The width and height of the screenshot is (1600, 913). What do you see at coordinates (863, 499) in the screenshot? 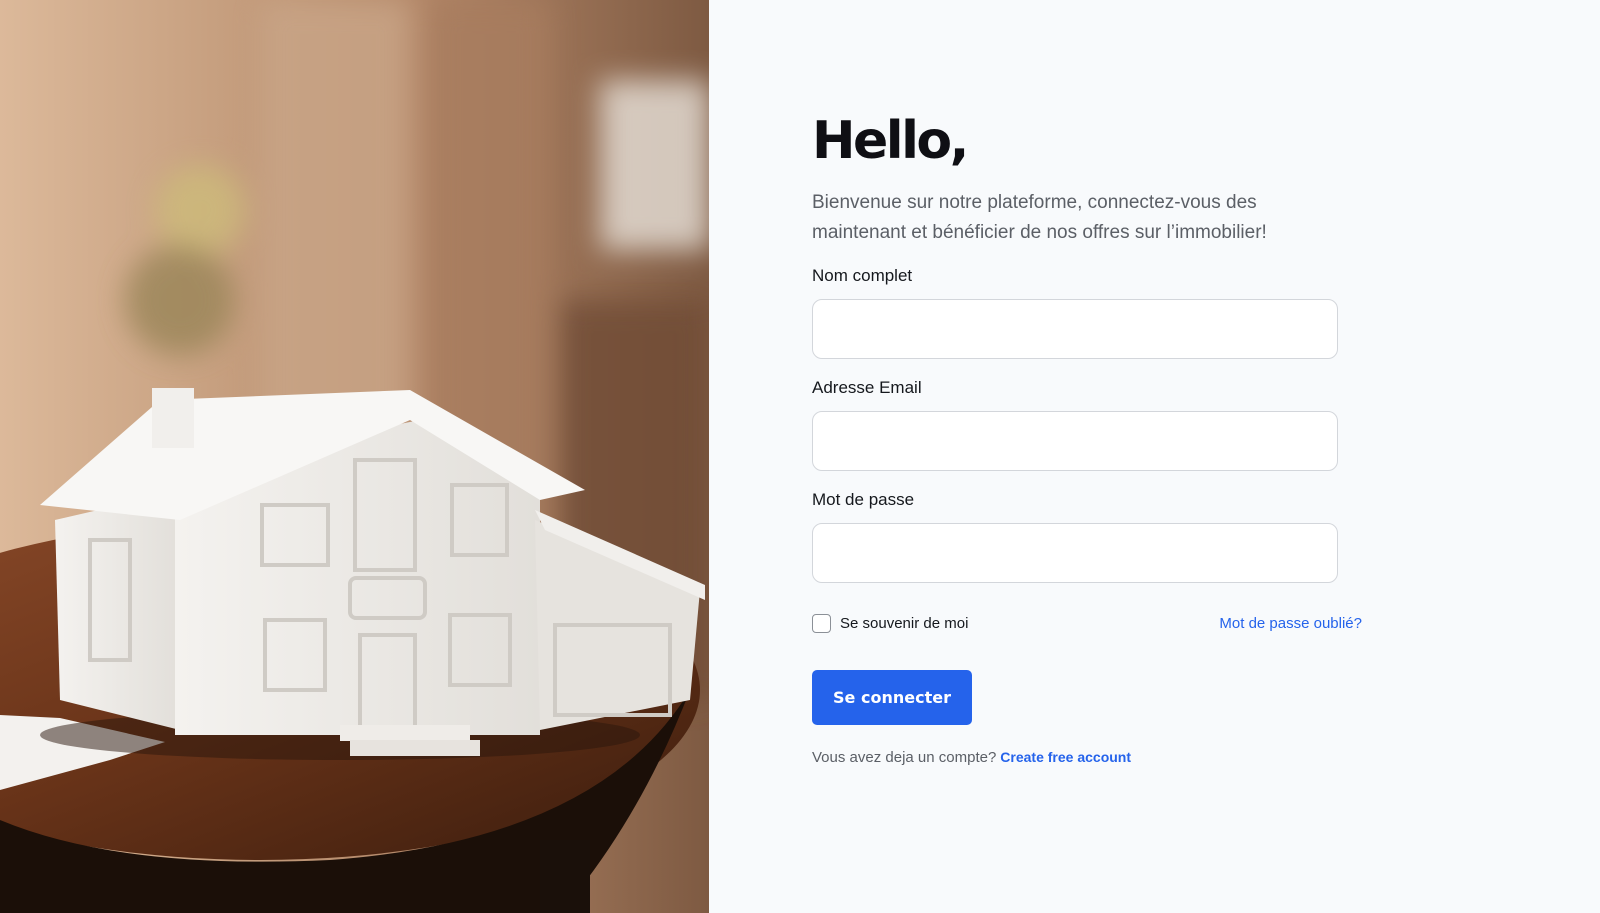
I see `password-label: Mot de passe` at bounding box center [863, 499].